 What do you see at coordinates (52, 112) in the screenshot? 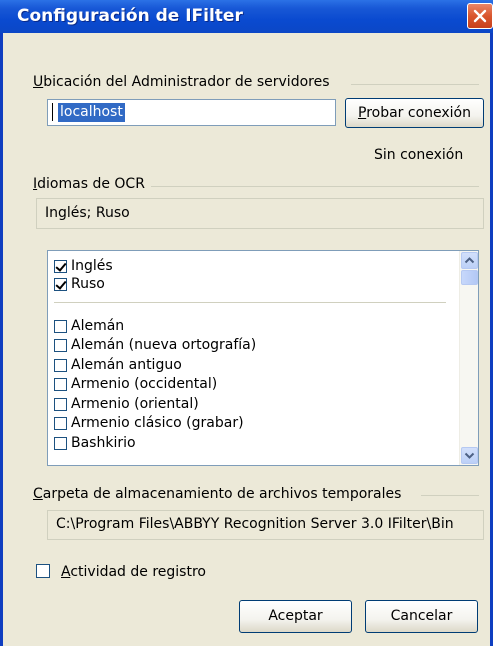
I see `text-cursor` at bounding box center [52, 112].